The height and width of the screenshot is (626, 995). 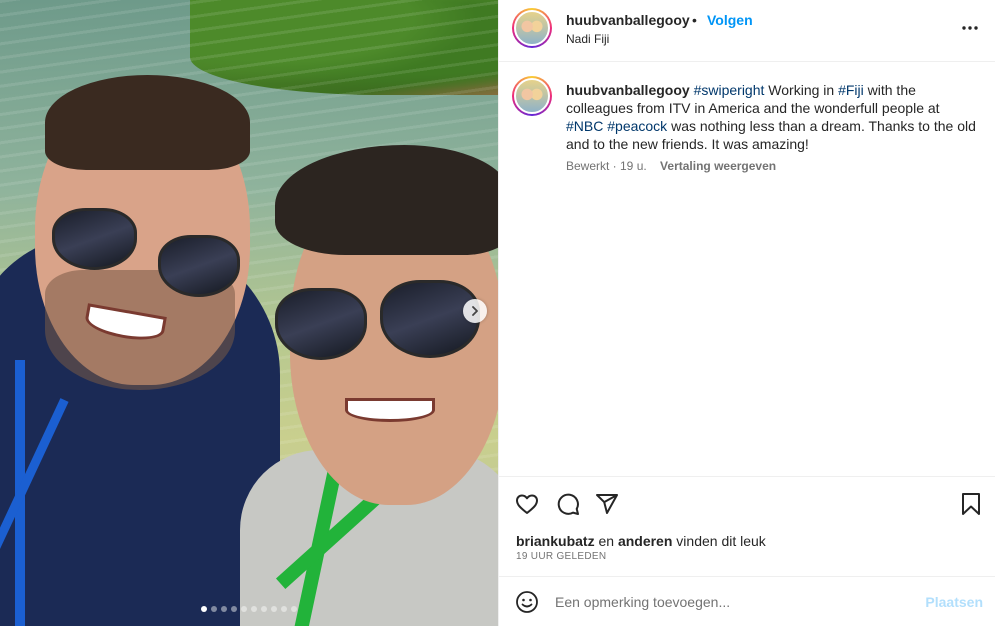 I want to click on likes-suffix: vinden dit leuk, so click(x=719, y=541).